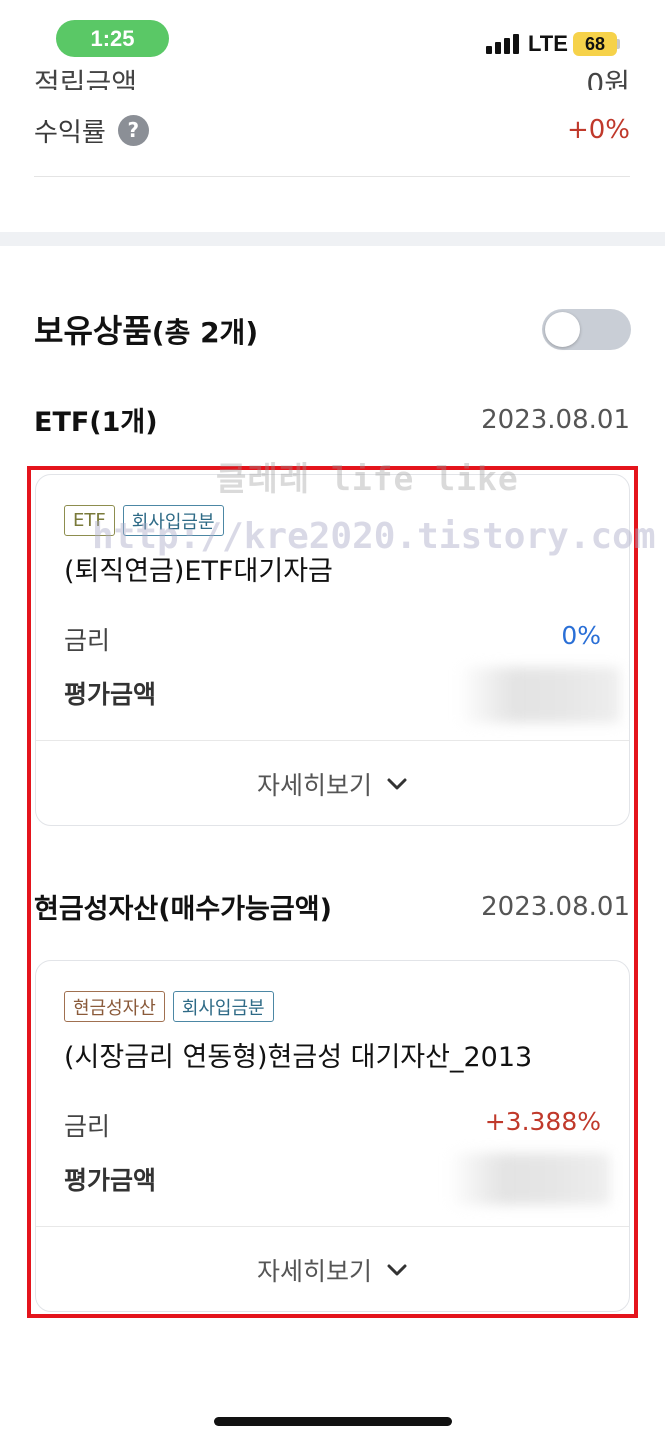 Image resolution: width=665 pixels, height=1440 pixels. Describe the element at coordinates (503, 44) in the screenshot. I see `signal-icon` at that location.